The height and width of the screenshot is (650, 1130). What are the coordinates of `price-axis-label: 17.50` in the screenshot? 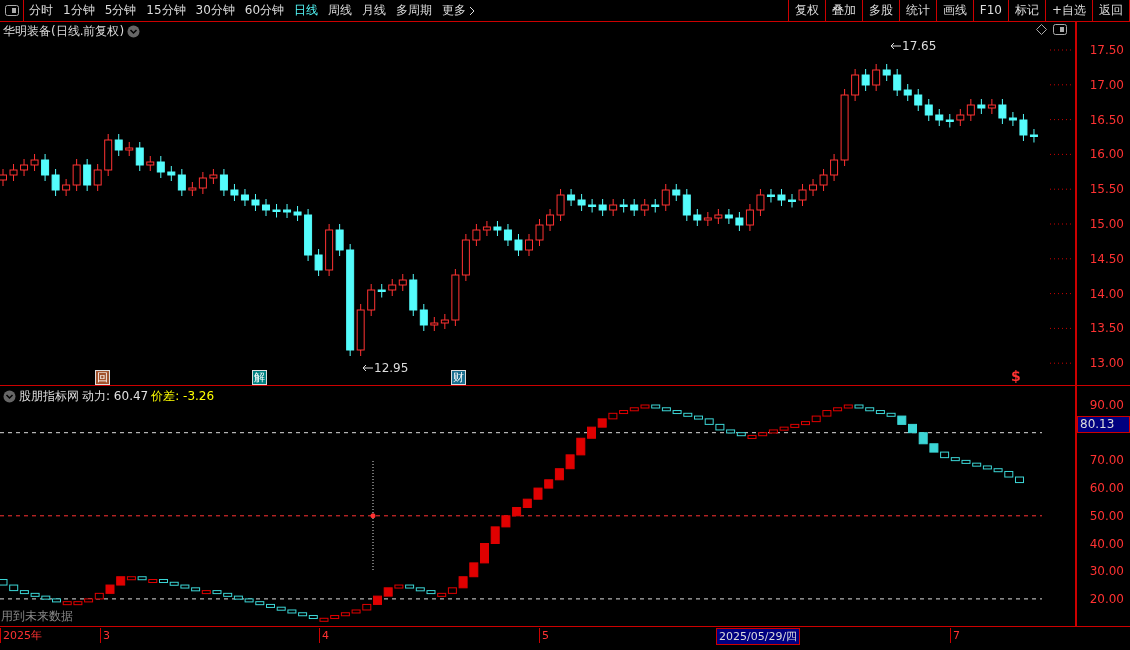 It's located at (1106, 50).